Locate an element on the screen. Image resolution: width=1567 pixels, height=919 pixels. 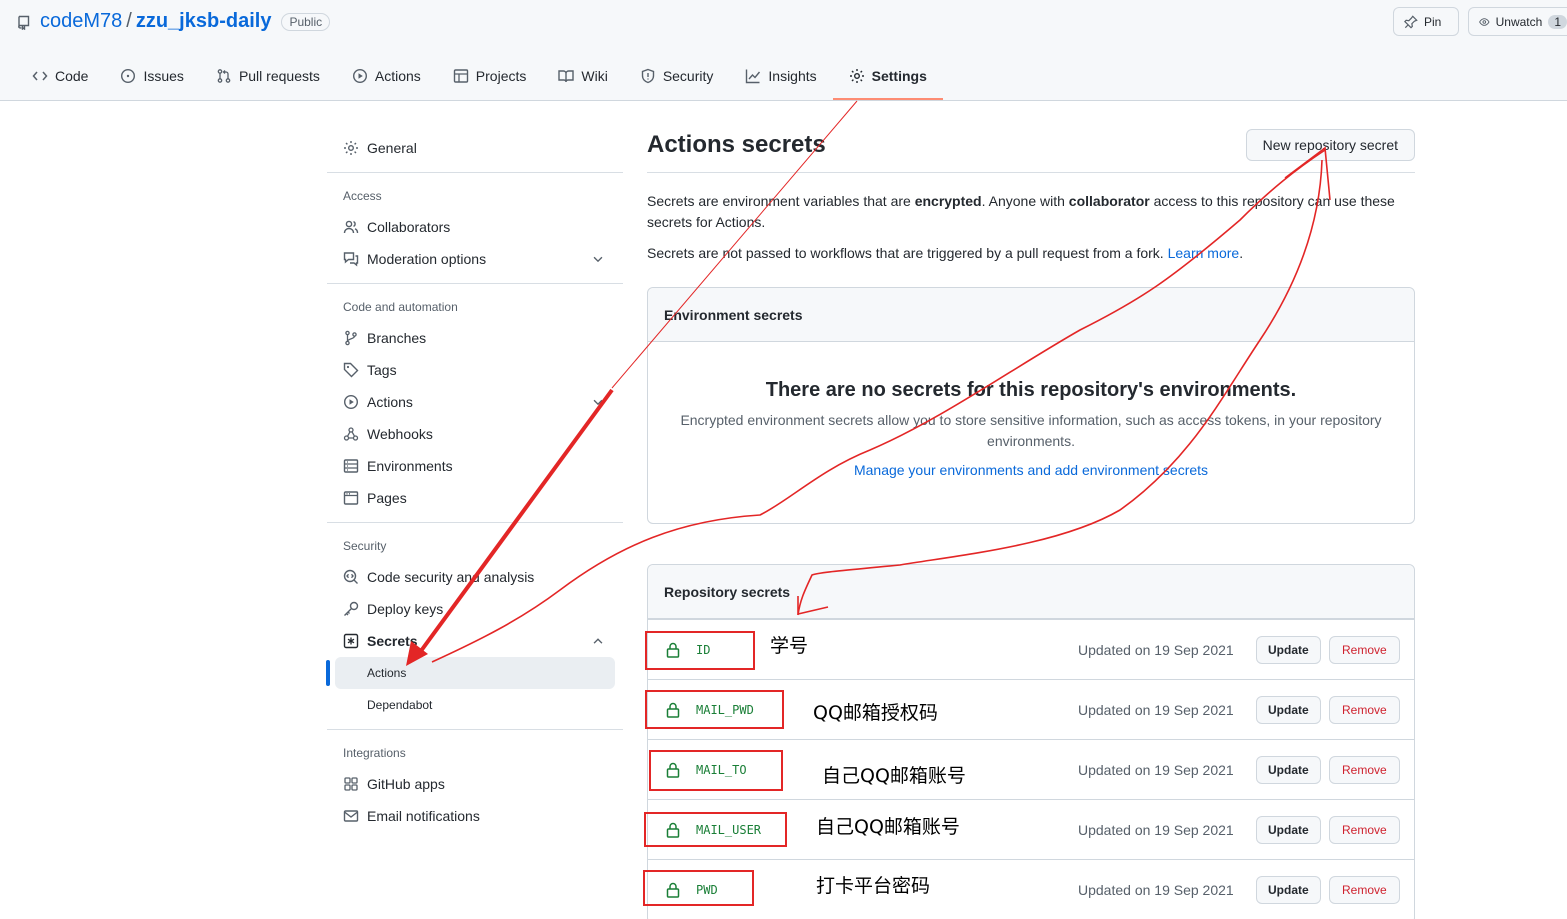
annotation-mail-to-note: 自己QQ邮箱账号 is located at coordinates (894, 776).